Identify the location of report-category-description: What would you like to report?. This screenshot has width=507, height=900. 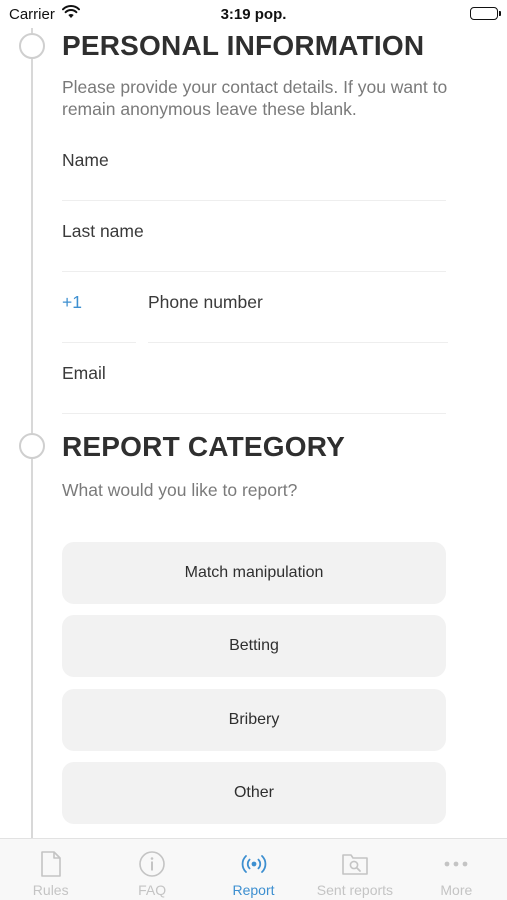
(180, 490).